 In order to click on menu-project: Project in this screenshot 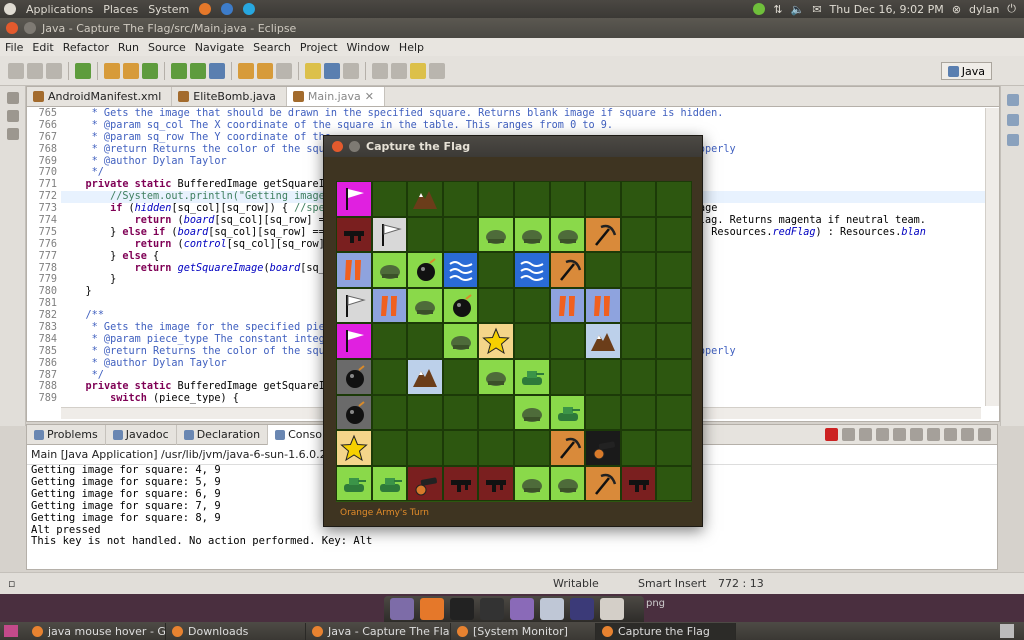, I will do `click(319, 47)`.